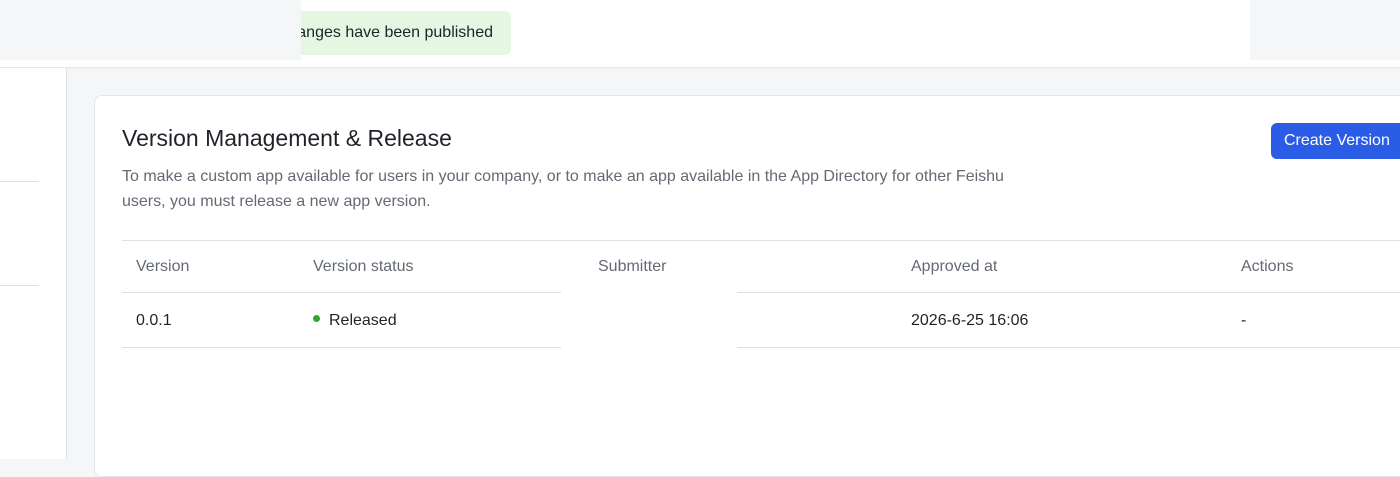 Image resolution: width=1400 pixels, height=477 pixels. Describe the element at coordinates (363, 320) in the screenshot. I see `status-label: Released` at that location.